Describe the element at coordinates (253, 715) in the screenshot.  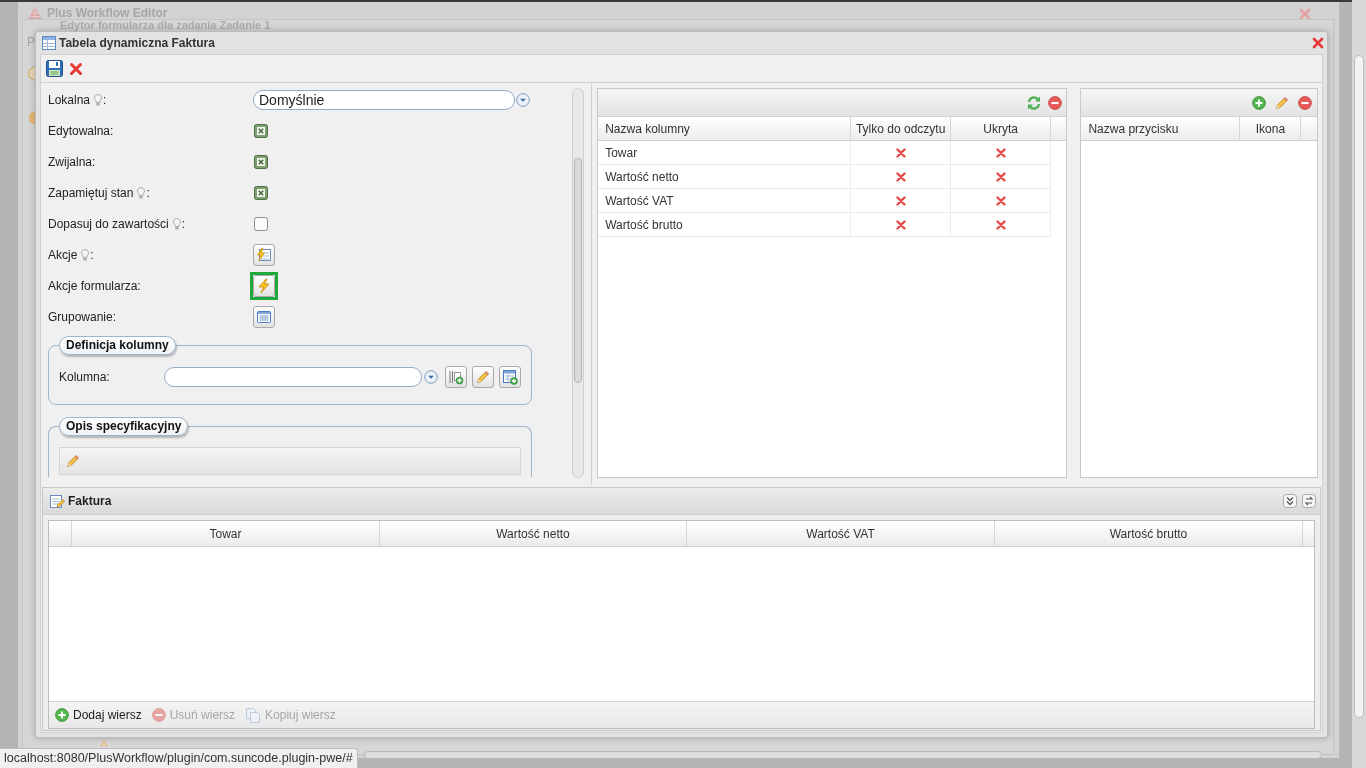
I see `copy-icon` at that location.